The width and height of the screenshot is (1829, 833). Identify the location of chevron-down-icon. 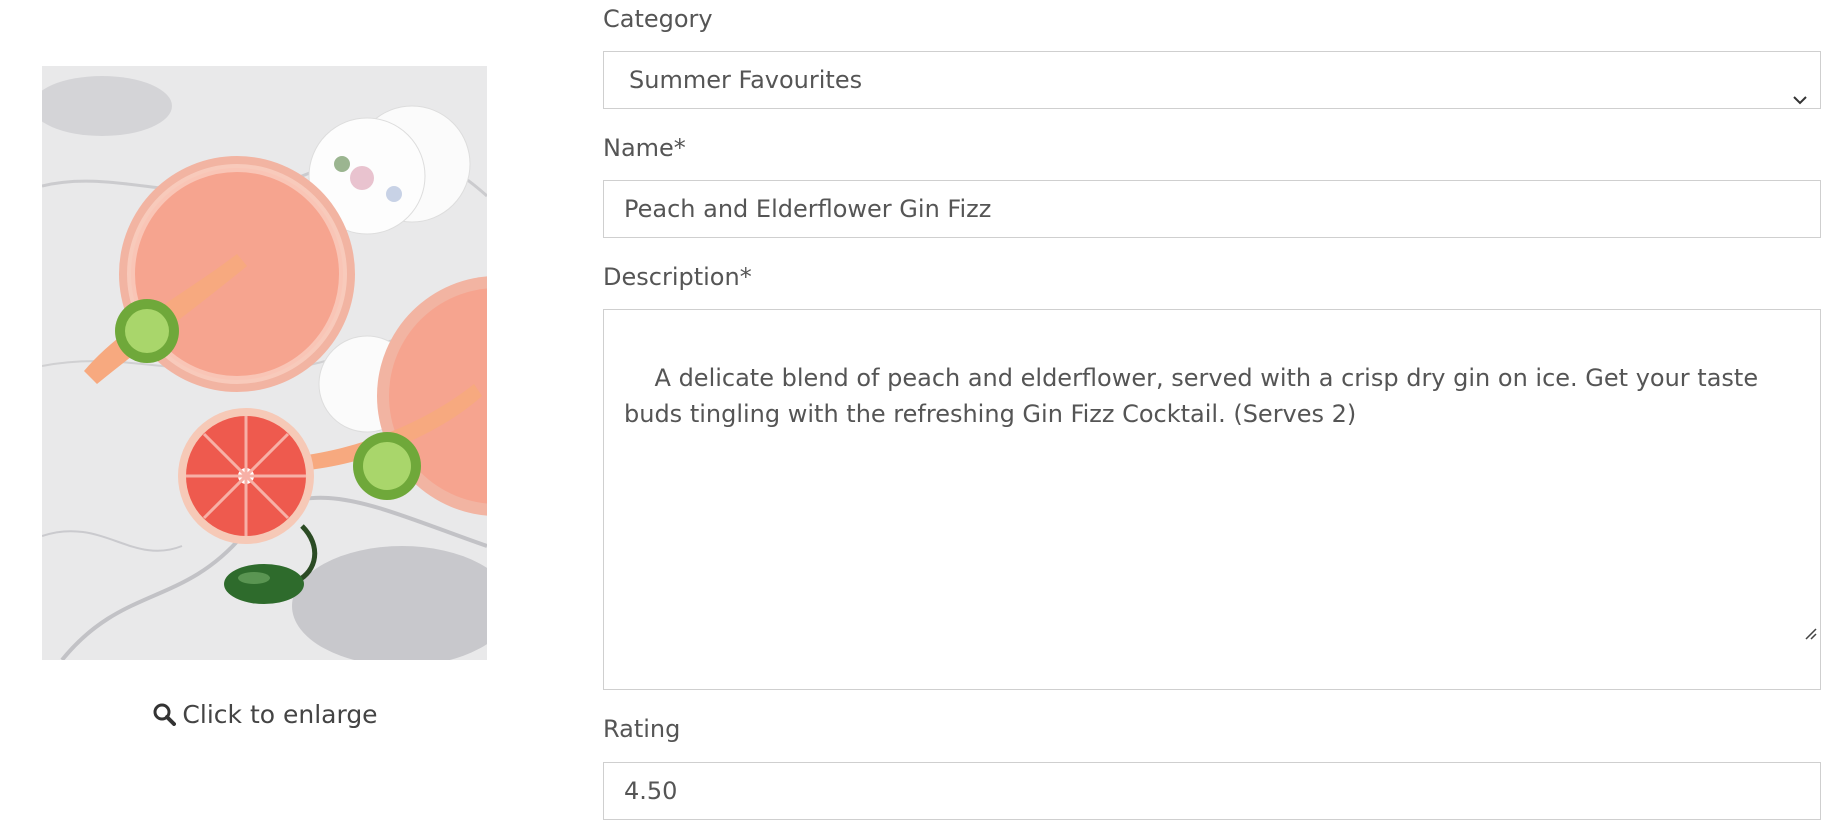
(1800, 100).